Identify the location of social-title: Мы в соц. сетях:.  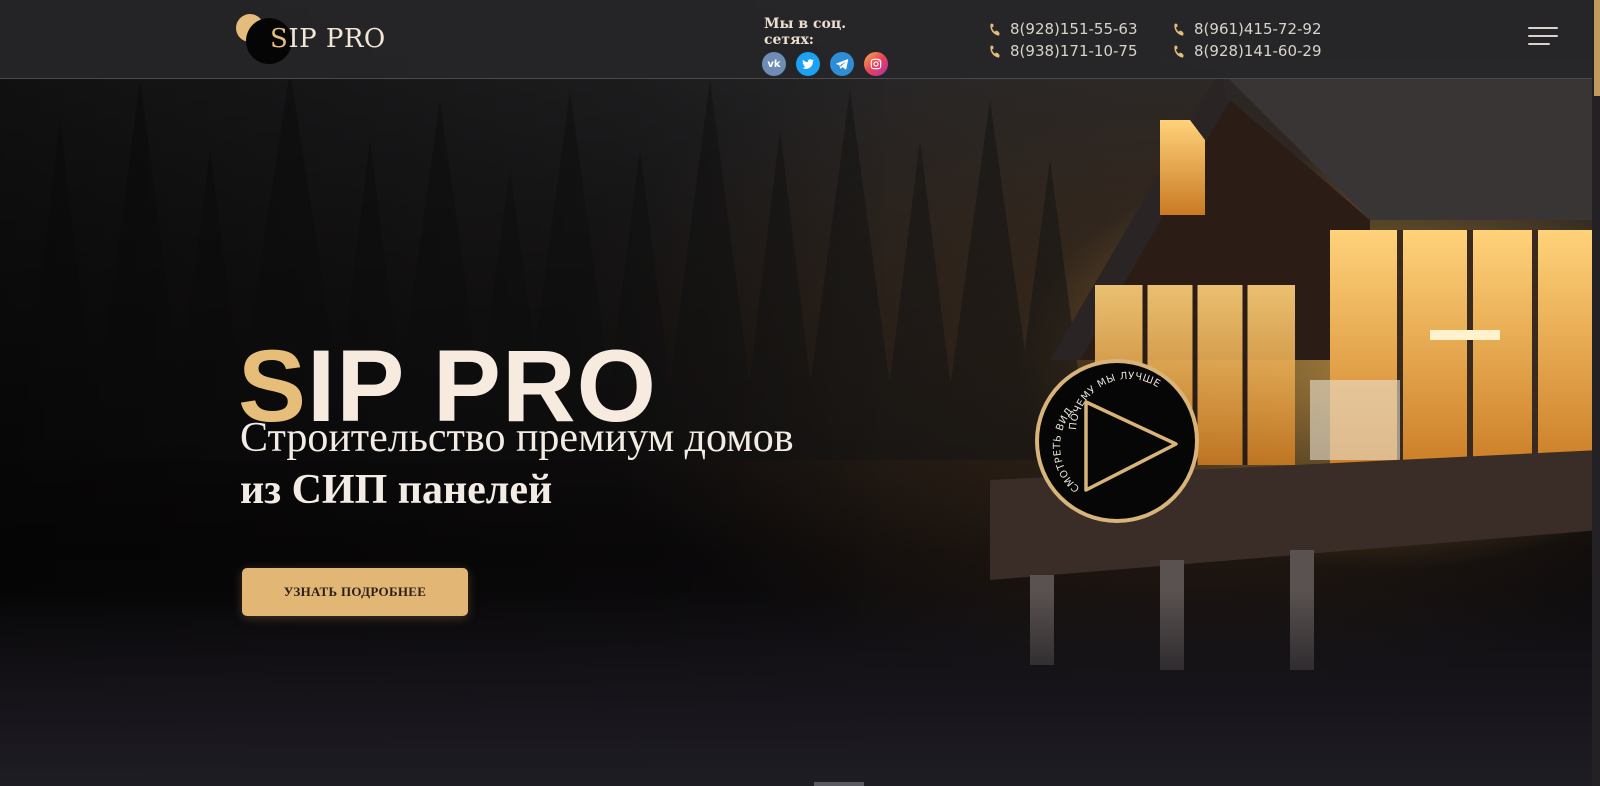
(805, 32).